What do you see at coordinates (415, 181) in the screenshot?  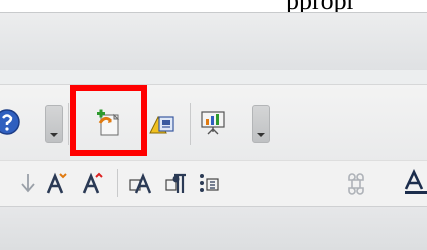 I see `font-color-icon` at bounding box center [415, 181].